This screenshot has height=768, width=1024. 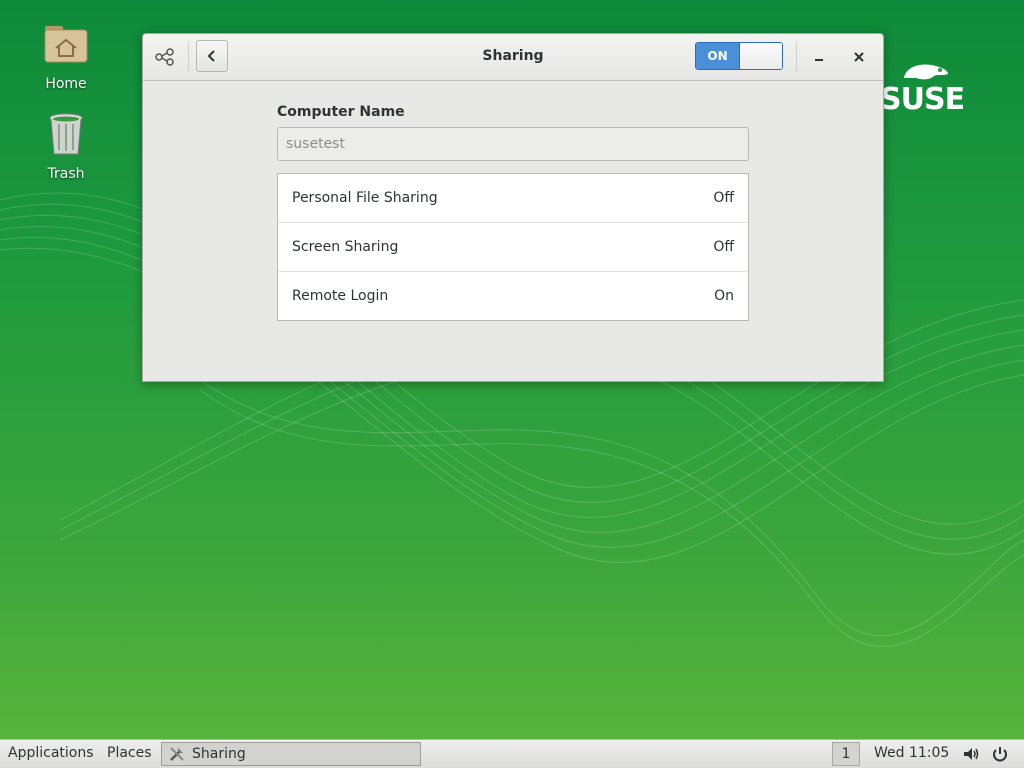 What do you see at coordinates (512, 753) in the screenshot?
I see `taskbar: Applications Places Sharing 1 Wed 11:05` at bounding box center [512, 753].